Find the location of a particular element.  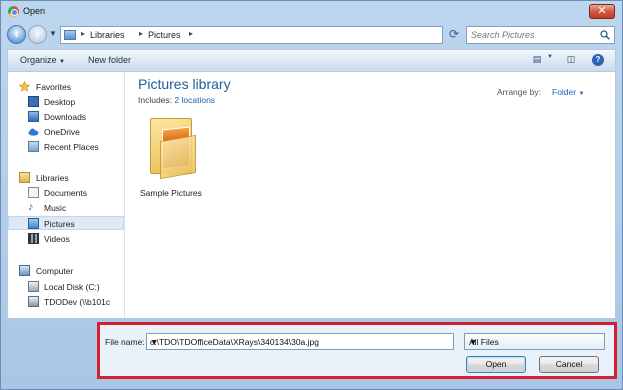

breadcrumb-pictures: Pictures is located at coordinates (164, 35).